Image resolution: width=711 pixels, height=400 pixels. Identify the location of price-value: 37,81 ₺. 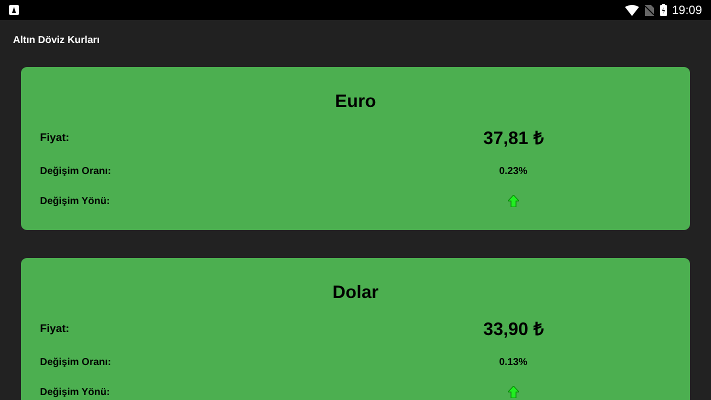
(513, 138).